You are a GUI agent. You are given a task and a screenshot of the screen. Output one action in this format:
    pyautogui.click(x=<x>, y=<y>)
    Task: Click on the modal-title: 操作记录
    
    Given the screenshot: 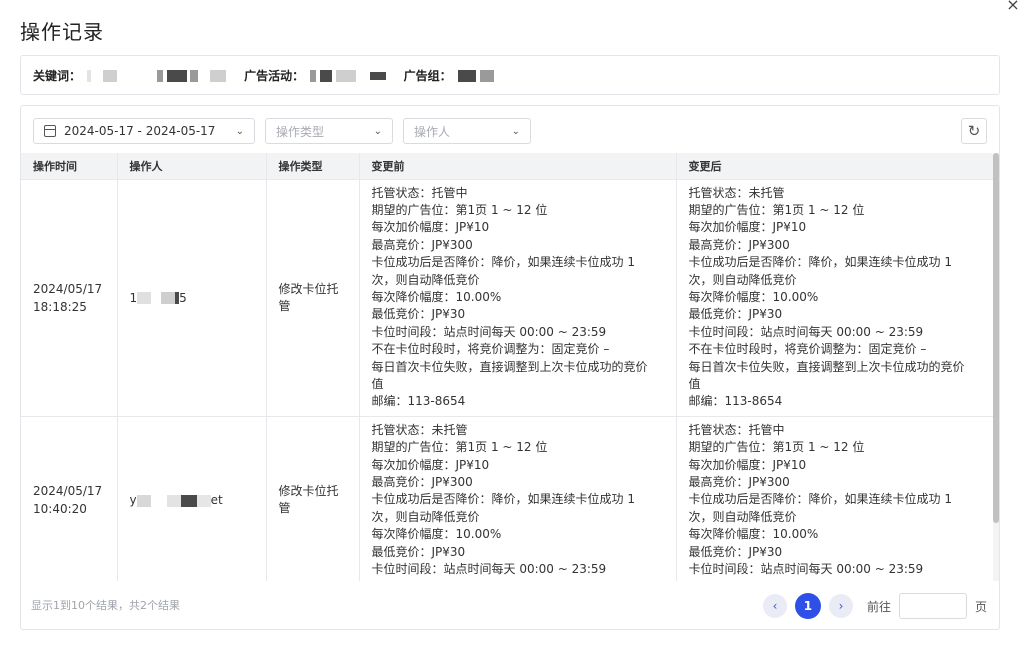 What is the action you would take?
    pyautogui.click(x=62, y=32)
    